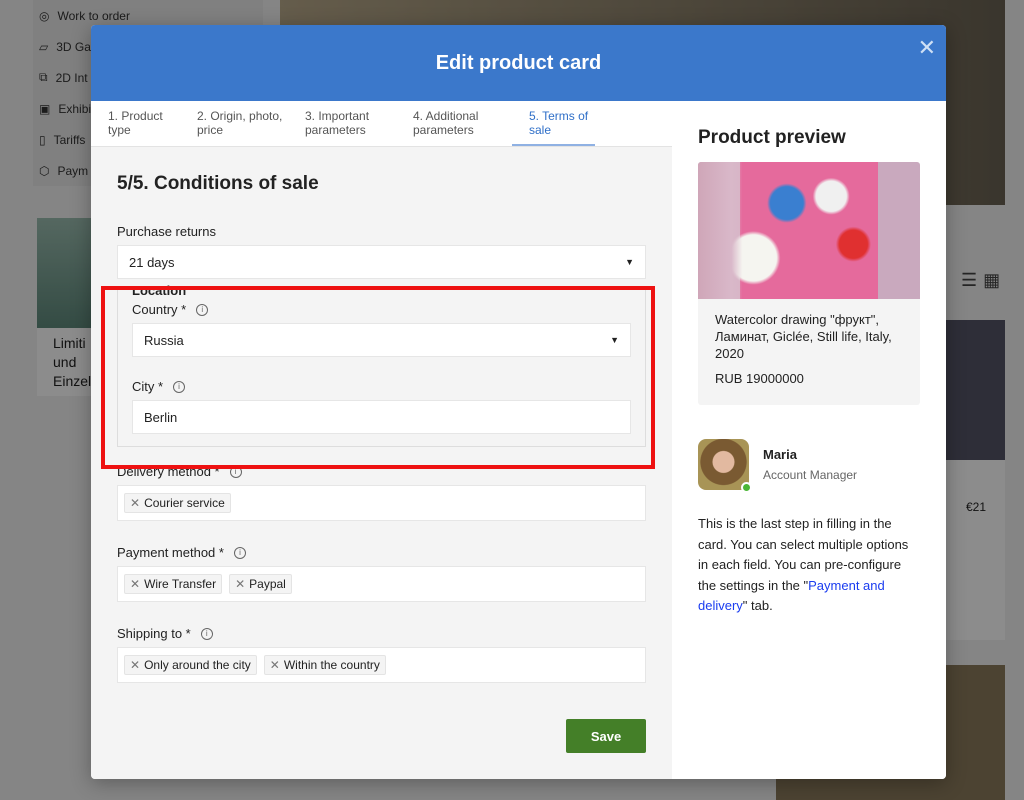  Describe the element at coordinates (381, 262) in the screenshot. I see `purchase-returns-select: 21 days ▼` at that location.